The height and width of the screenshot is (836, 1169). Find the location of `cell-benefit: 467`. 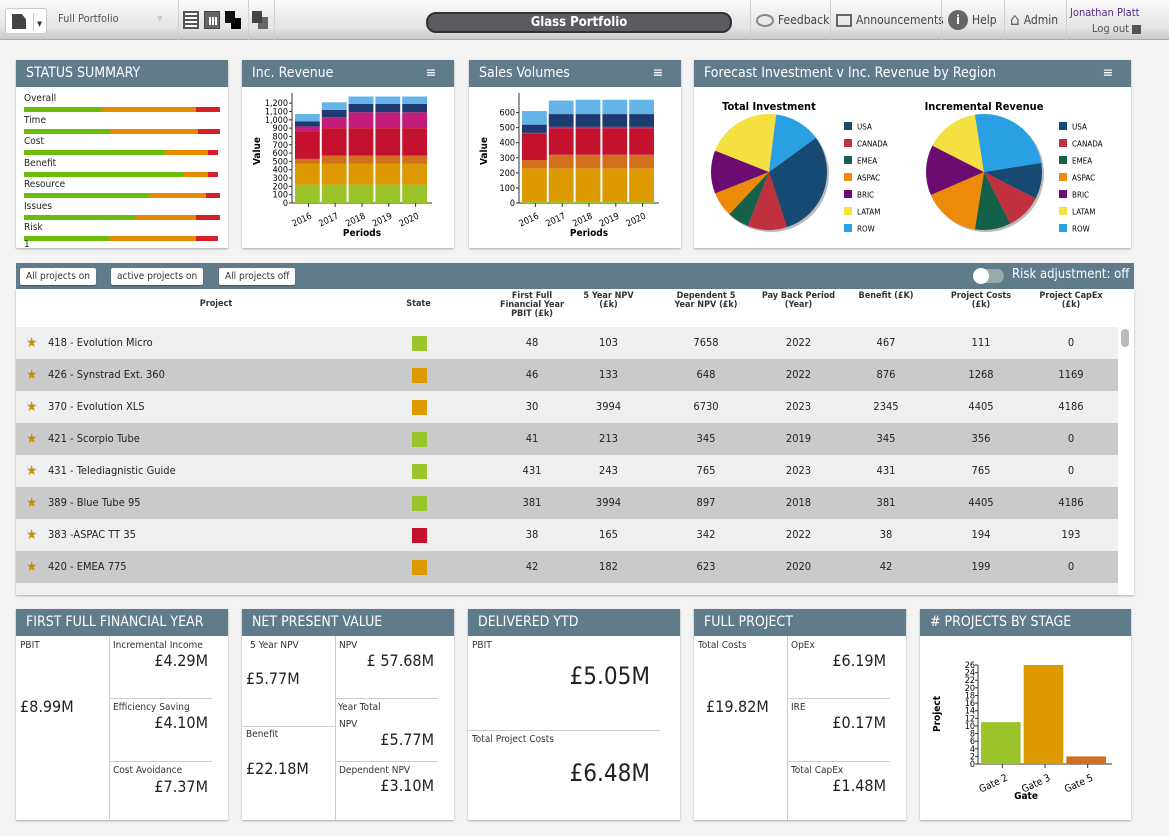

cell-benefit: 467 is located at coordinates (886, 342).